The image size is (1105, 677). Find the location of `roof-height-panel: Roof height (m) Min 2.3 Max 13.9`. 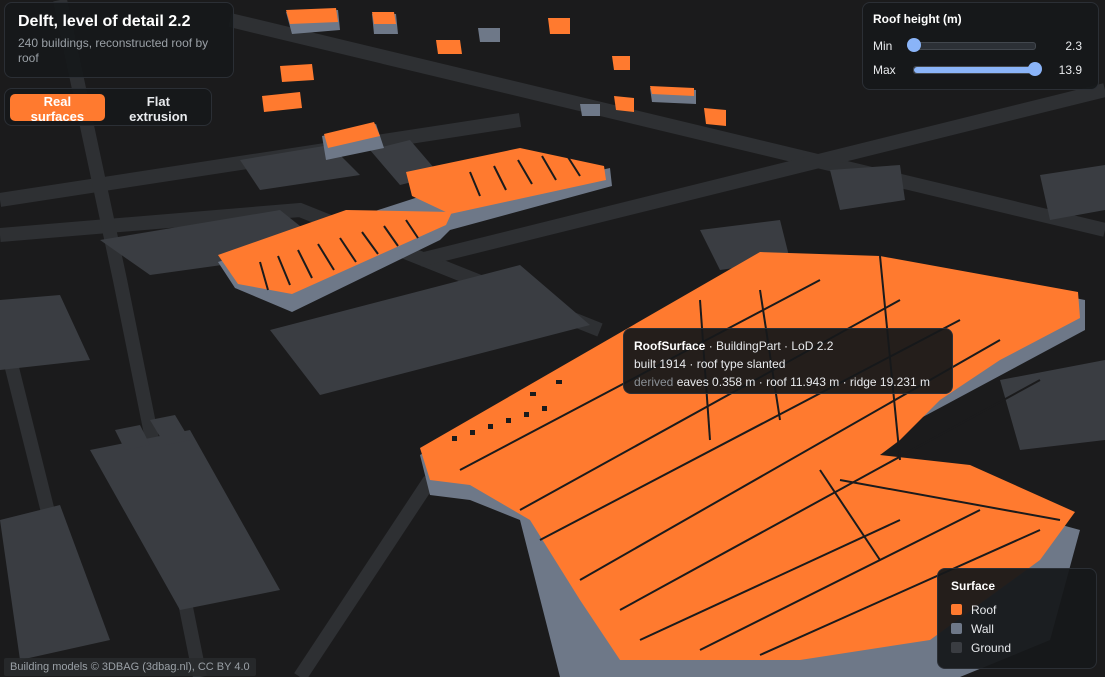

roof-height-panel: Roof height (m) Min 2.3 Max 13.9 is located at coordinates (980, 46).